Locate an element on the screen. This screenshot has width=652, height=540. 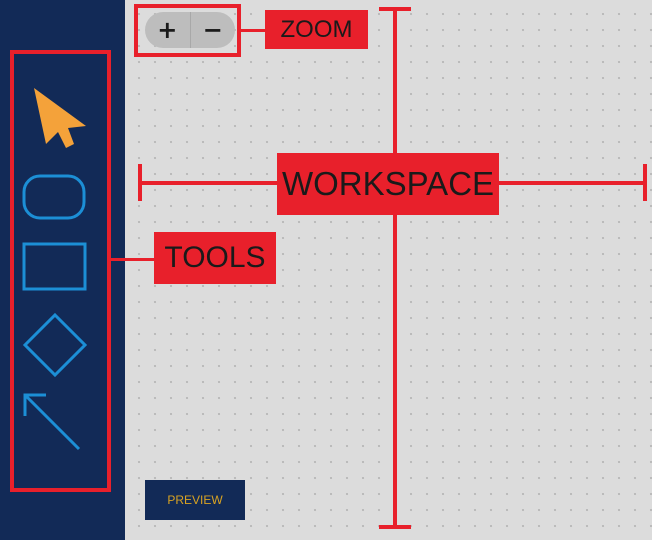
zoom-annotation-box is located at coordinates (187, 30).